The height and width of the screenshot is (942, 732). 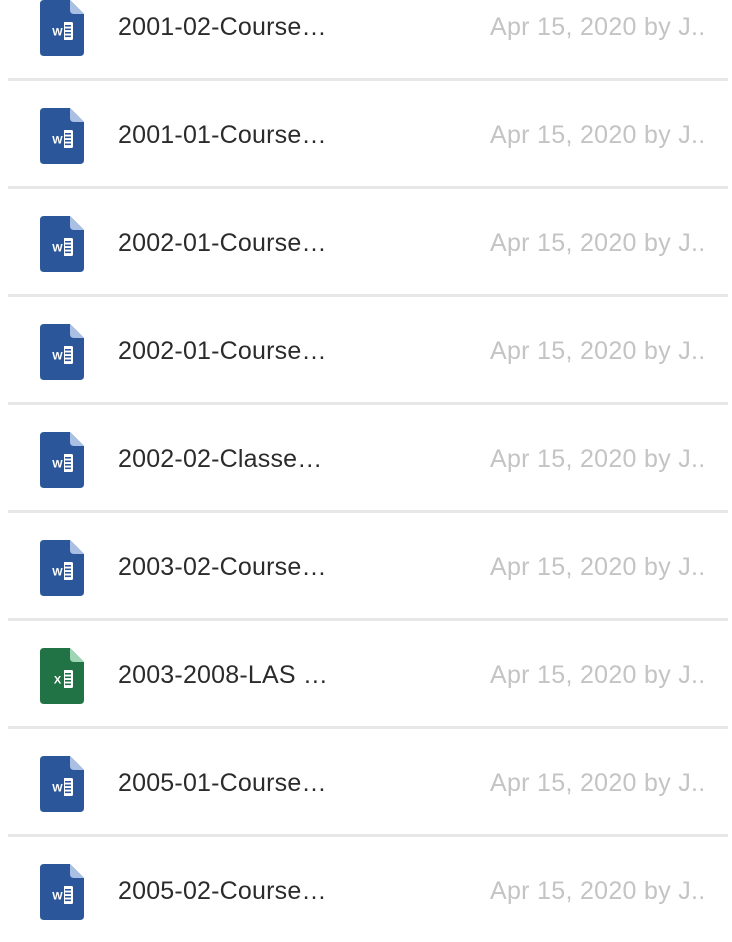 I want to click on file-row: W 2001-02-Course… Apr 15, 2020 by J.., so click(x=368, y=40).